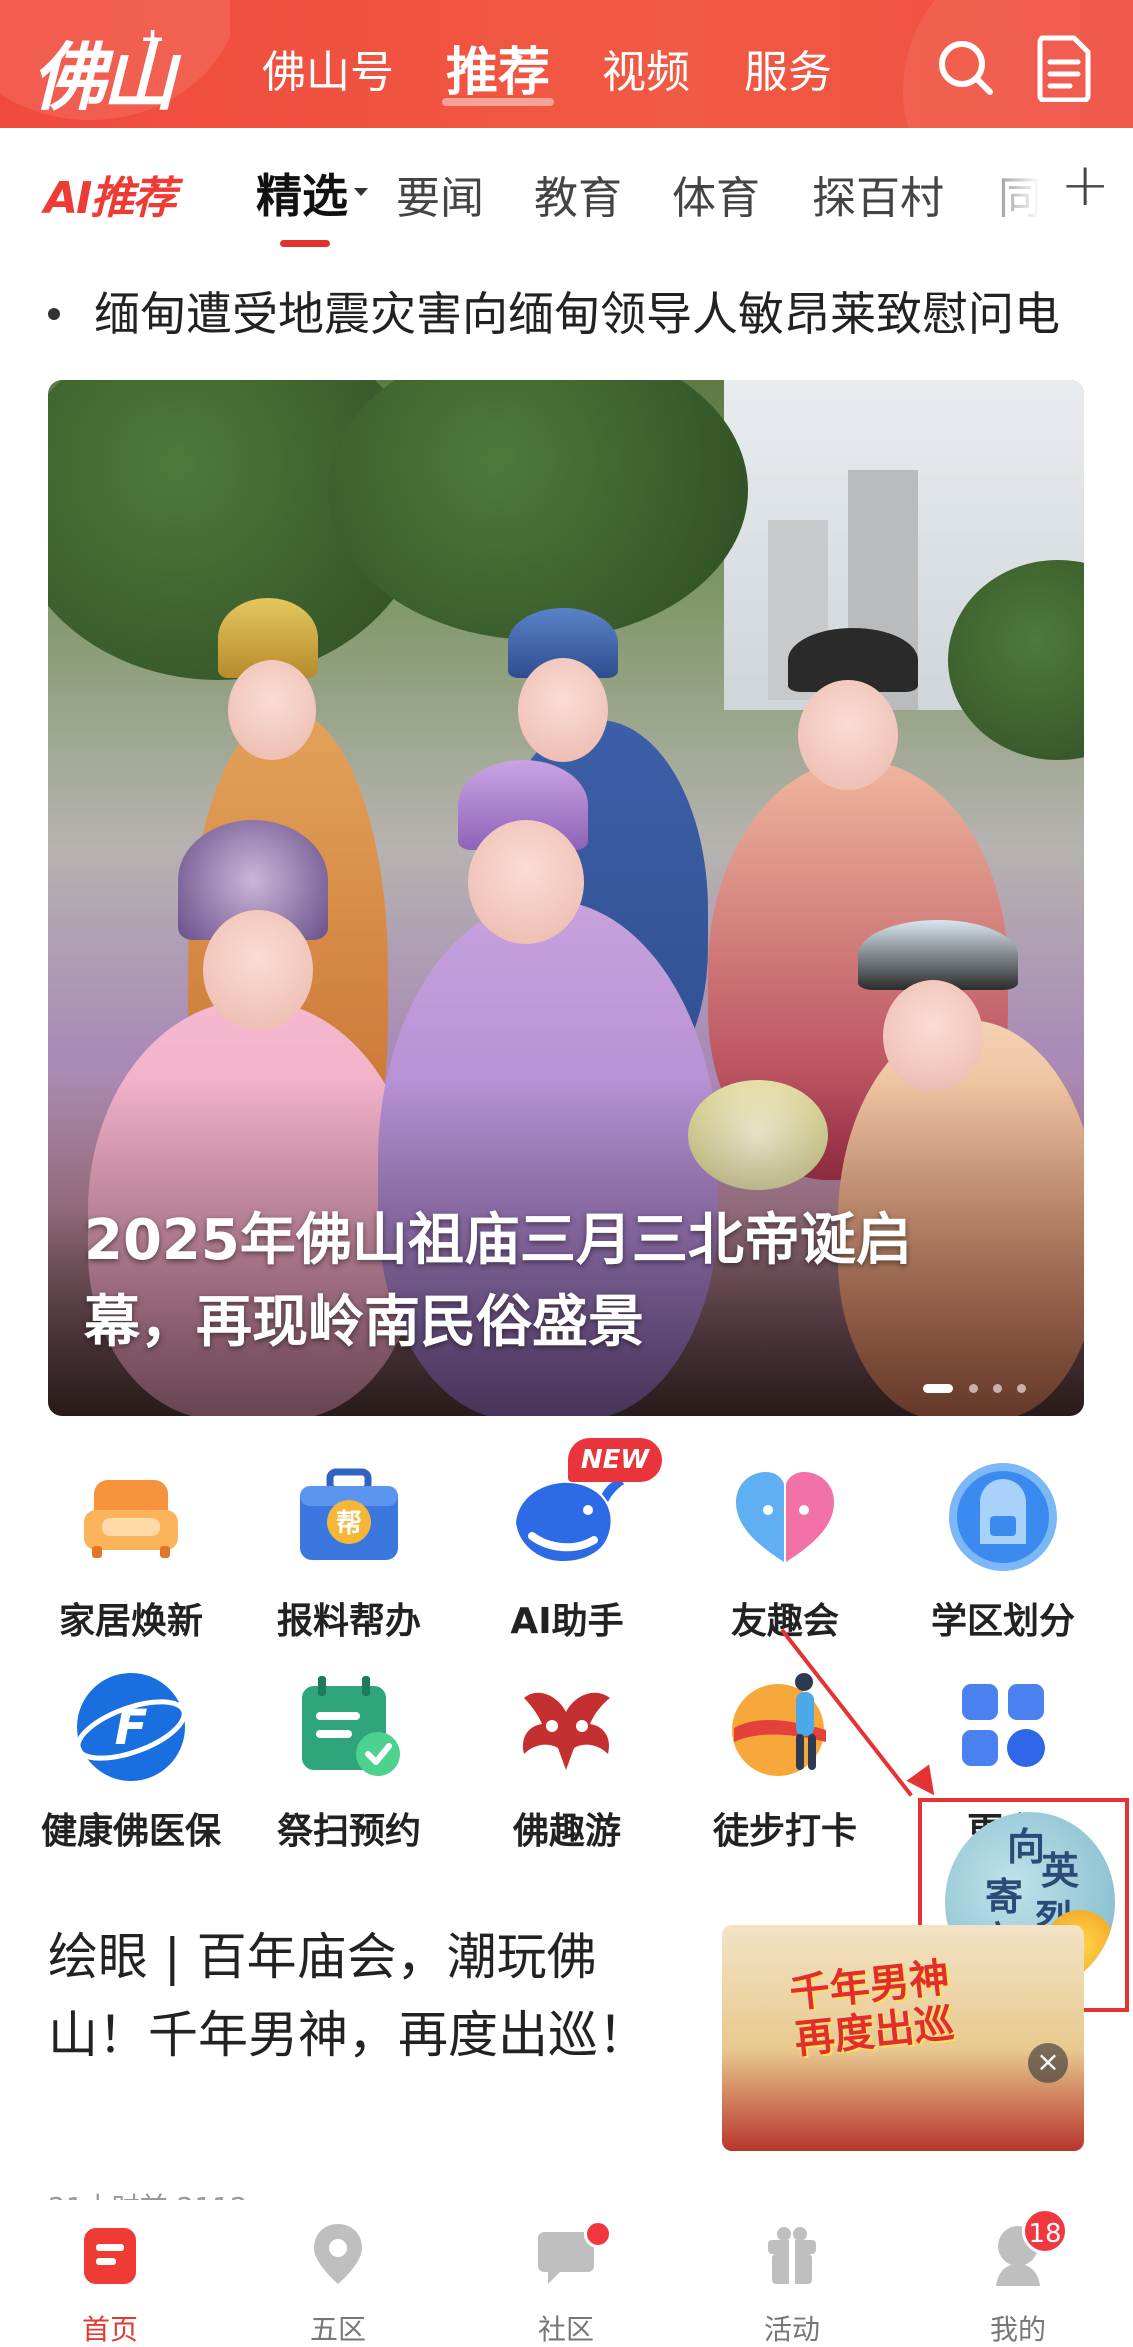 The height and width of the screenshot is (2347, 1133). Describe the element at coordinates (1003, 1517) in the screenshot. I see `school-bag-icon` at that location.